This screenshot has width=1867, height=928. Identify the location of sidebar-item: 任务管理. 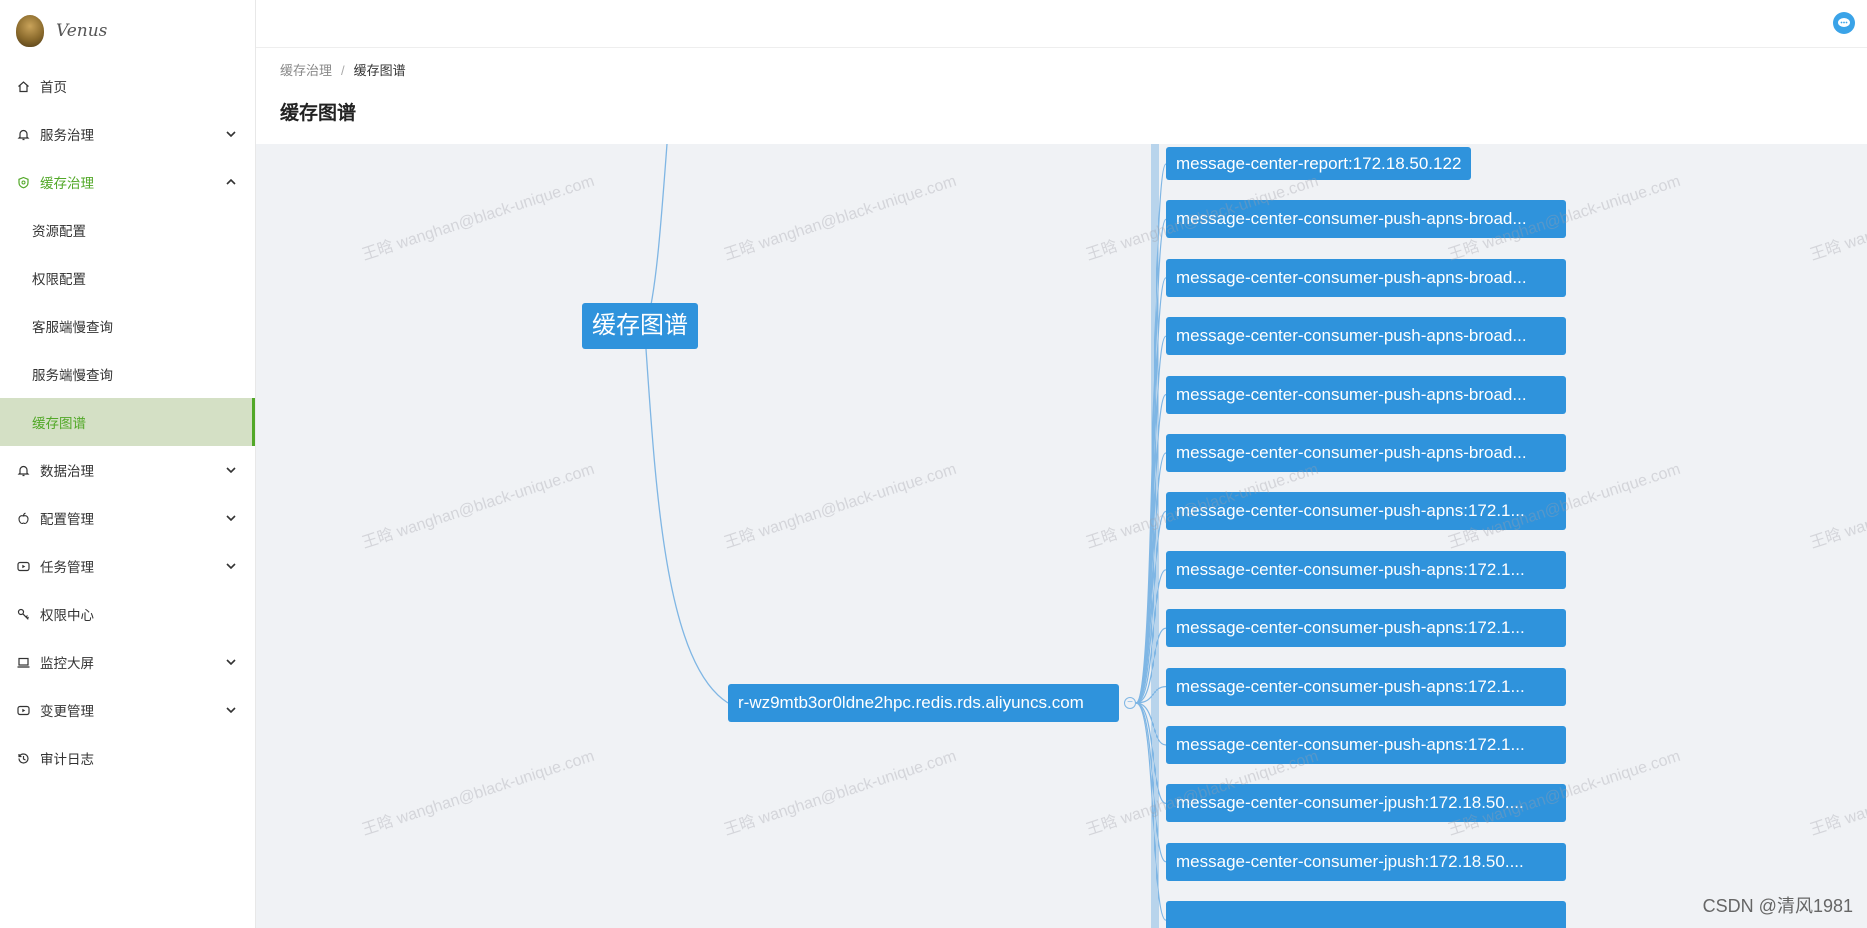
(127, 566).